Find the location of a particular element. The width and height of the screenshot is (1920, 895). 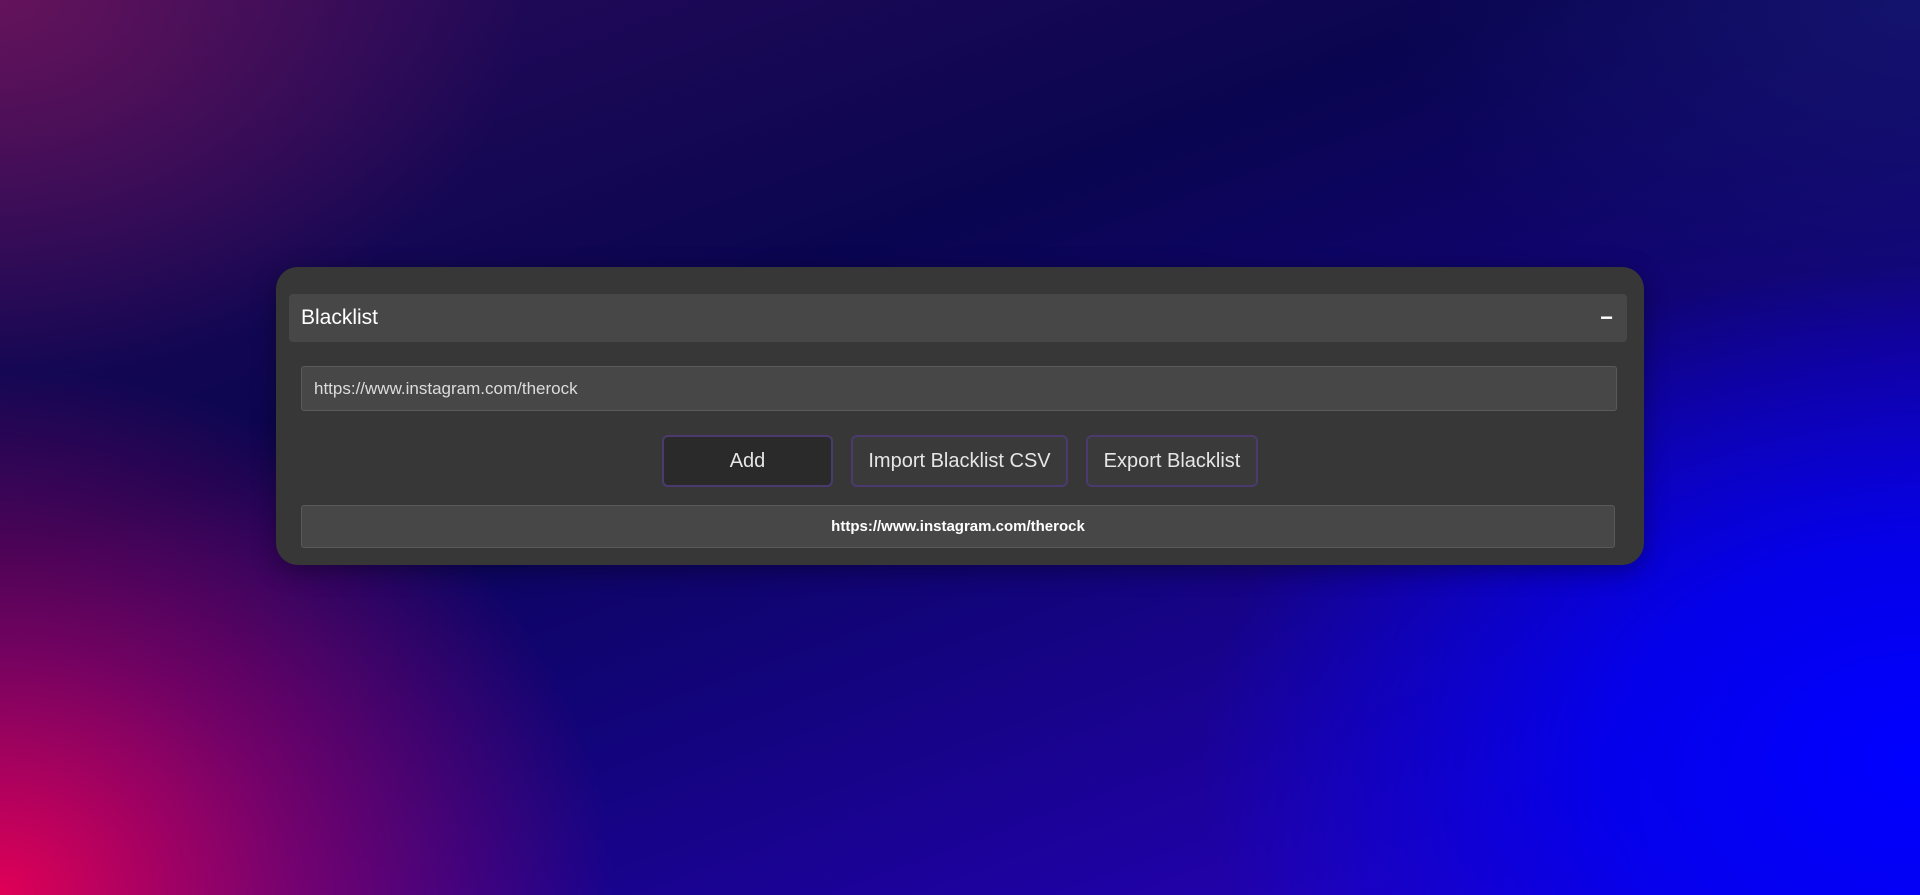

export-blacklist-button: Export Blacklist is located at coordinates (1172, 461).